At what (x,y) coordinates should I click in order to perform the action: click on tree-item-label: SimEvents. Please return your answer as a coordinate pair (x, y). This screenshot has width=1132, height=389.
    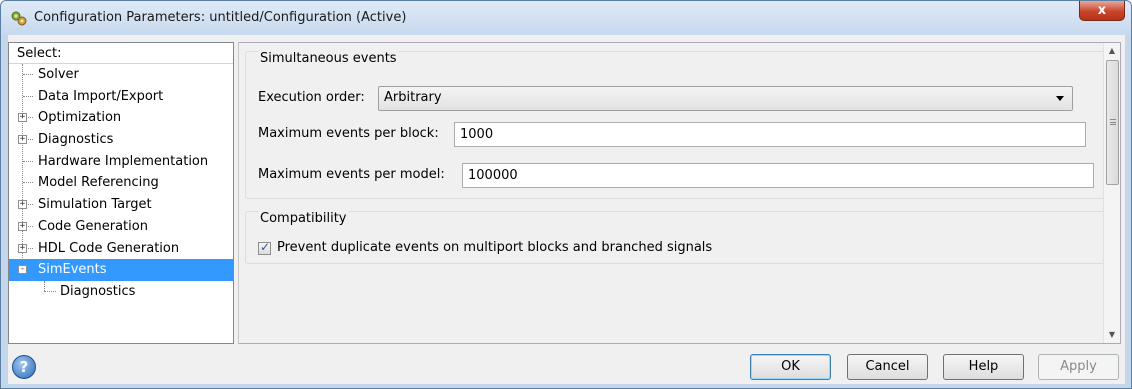
    Looking at the image, I should click on (71, 270).